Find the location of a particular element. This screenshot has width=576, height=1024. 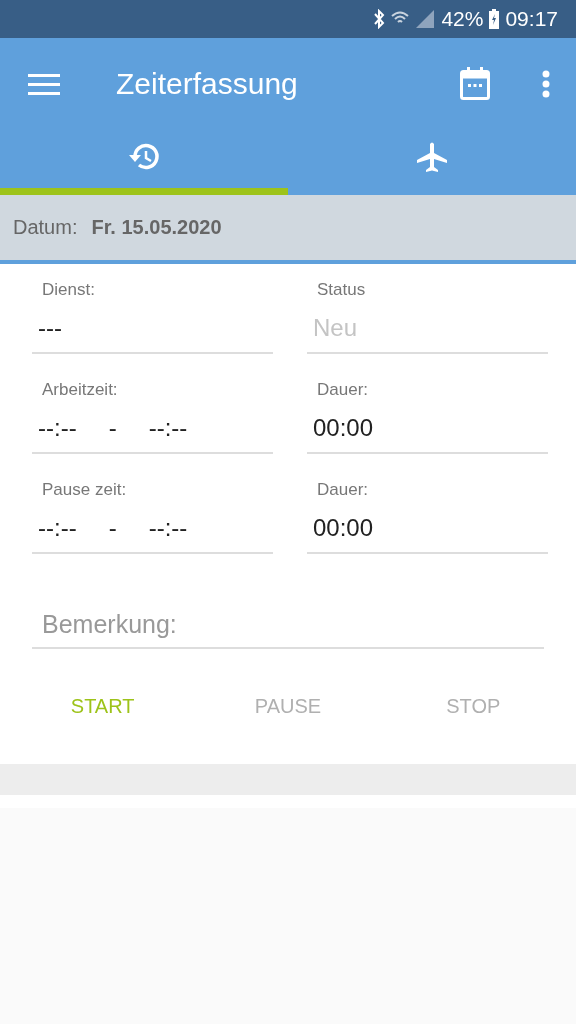

bluetooth-icon is located at coordinates (379, 19).